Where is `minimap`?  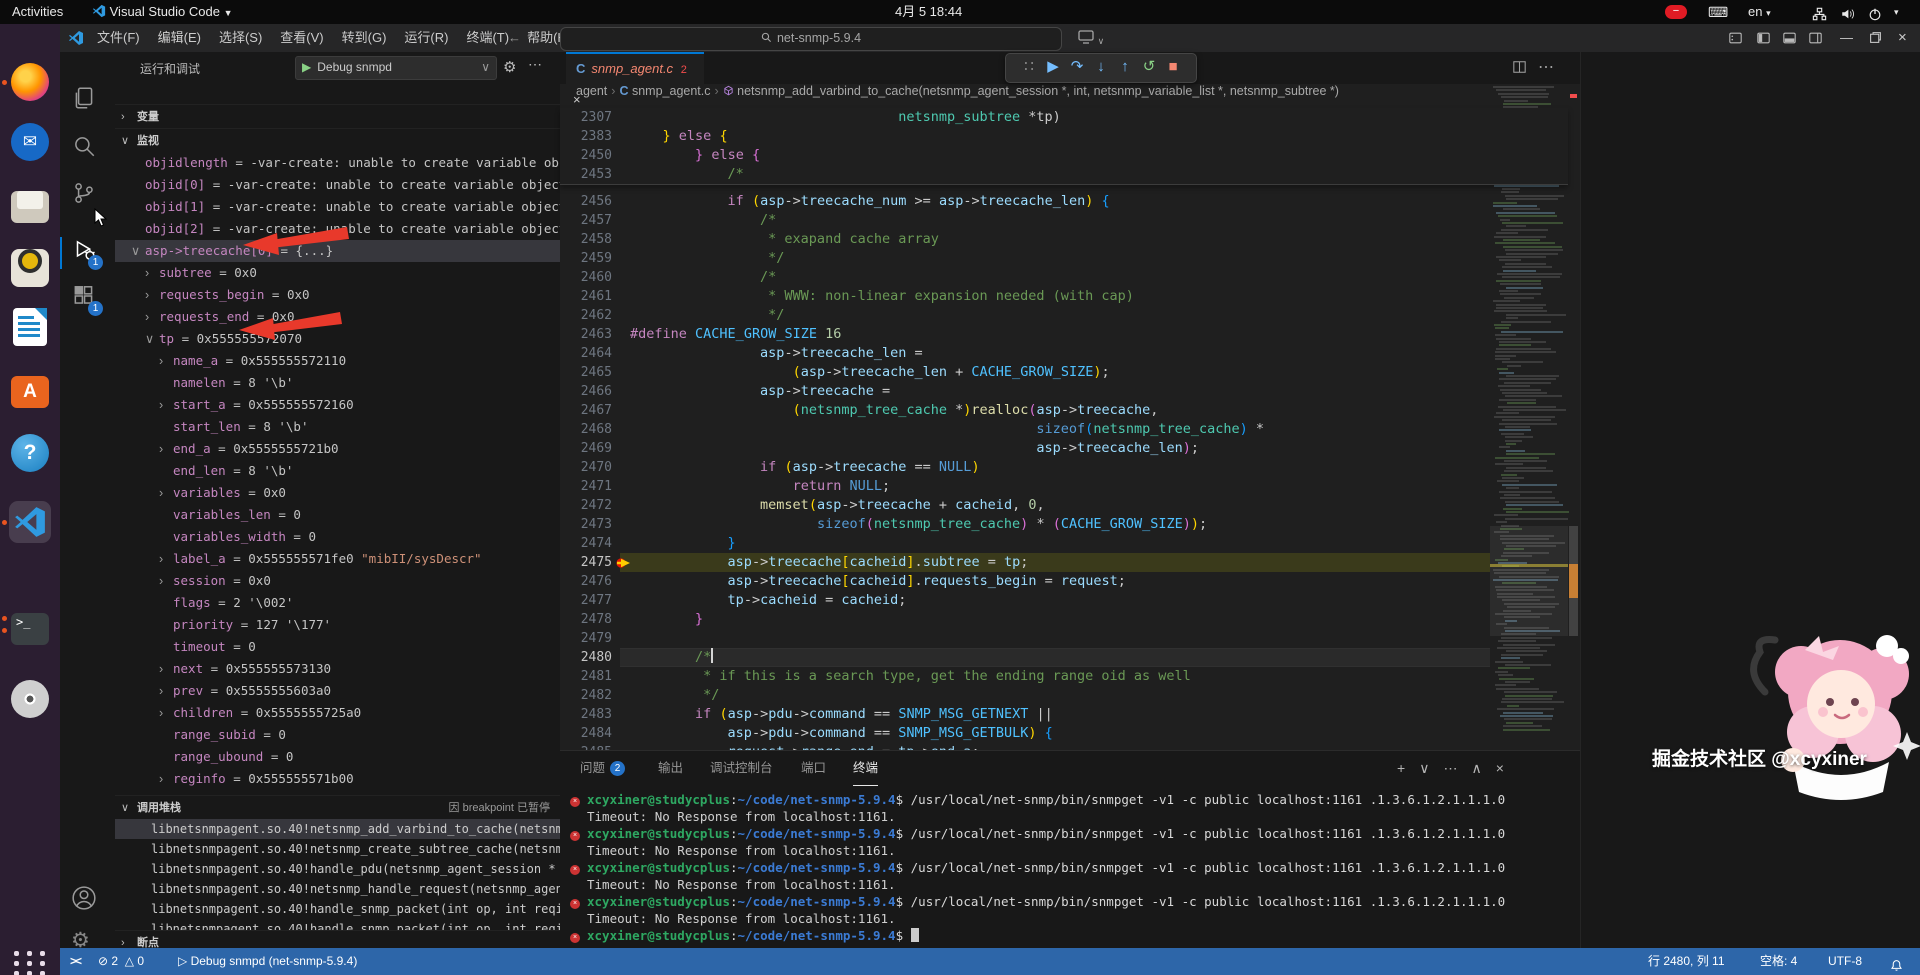 minimap is located at coordinates (1529, 418).